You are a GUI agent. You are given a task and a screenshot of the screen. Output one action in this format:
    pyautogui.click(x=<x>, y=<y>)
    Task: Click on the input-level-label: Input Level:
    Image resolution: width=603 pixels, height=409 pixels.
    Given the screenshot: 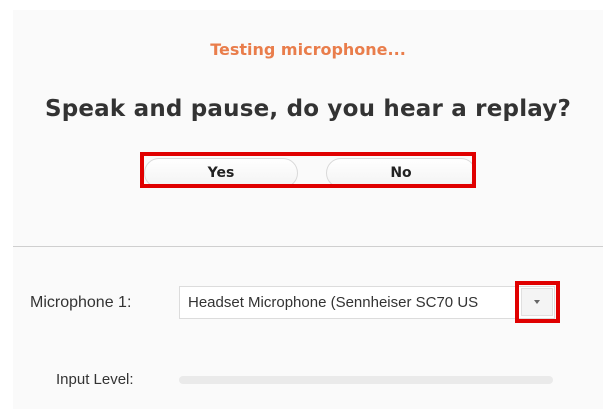 What is the action you would take?
    pyautogui.click(x=95, y=379)
    